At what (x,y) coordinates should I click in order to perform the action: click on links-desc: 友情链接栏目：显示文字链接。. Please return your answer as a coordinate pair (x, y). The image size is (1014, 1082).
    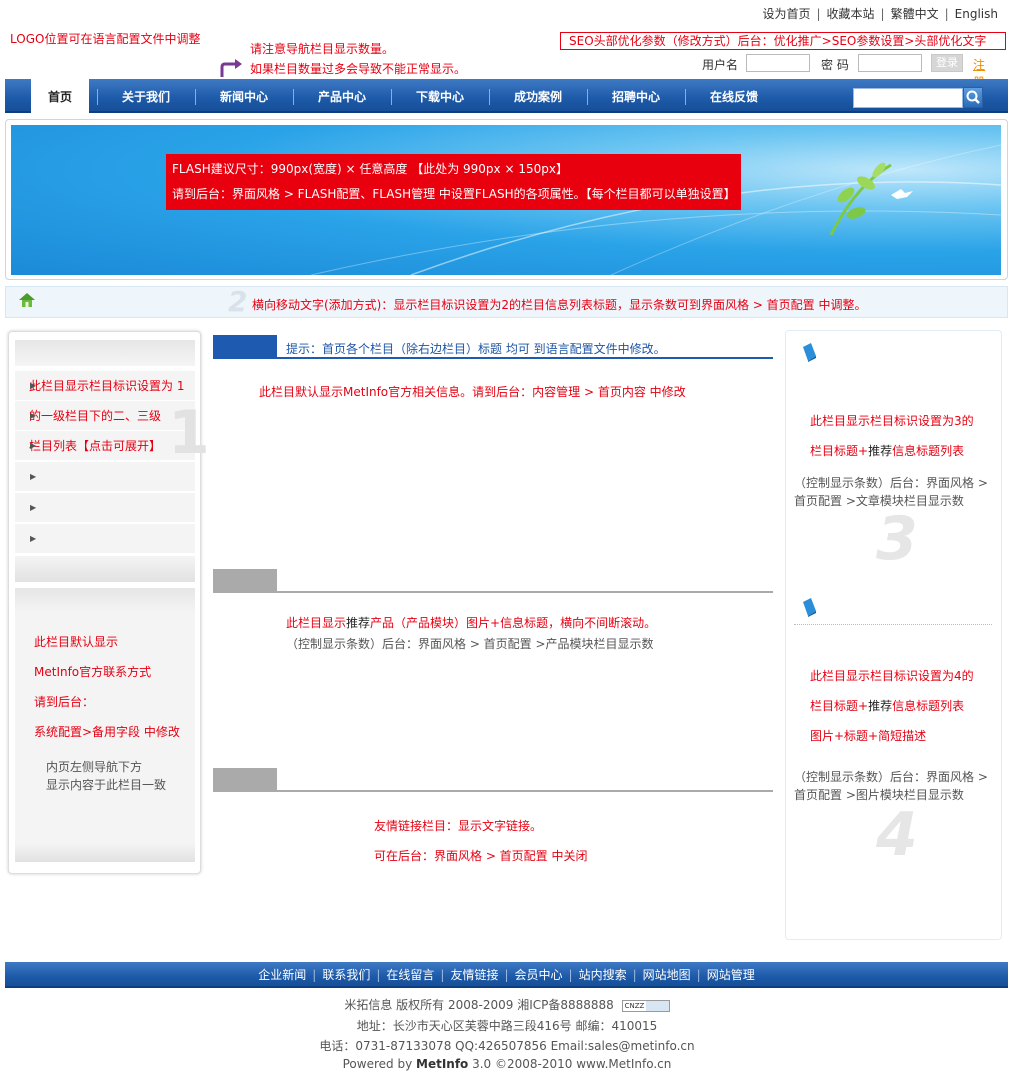
    Looking at the image, I should click on (458, 826).